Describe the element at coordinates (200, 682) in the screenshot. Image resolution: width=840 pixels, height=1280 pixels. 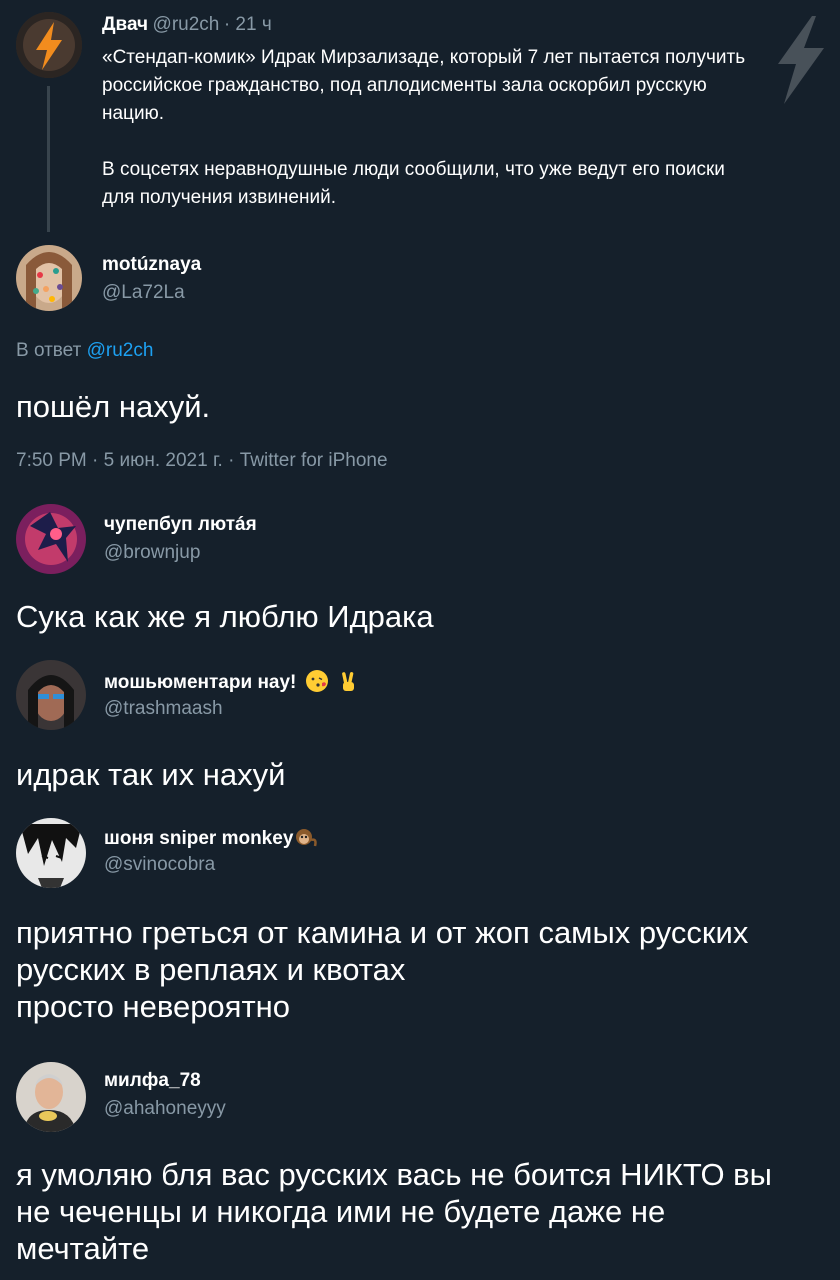
I see `author-name-text: мошьюментари нау!` at that location.